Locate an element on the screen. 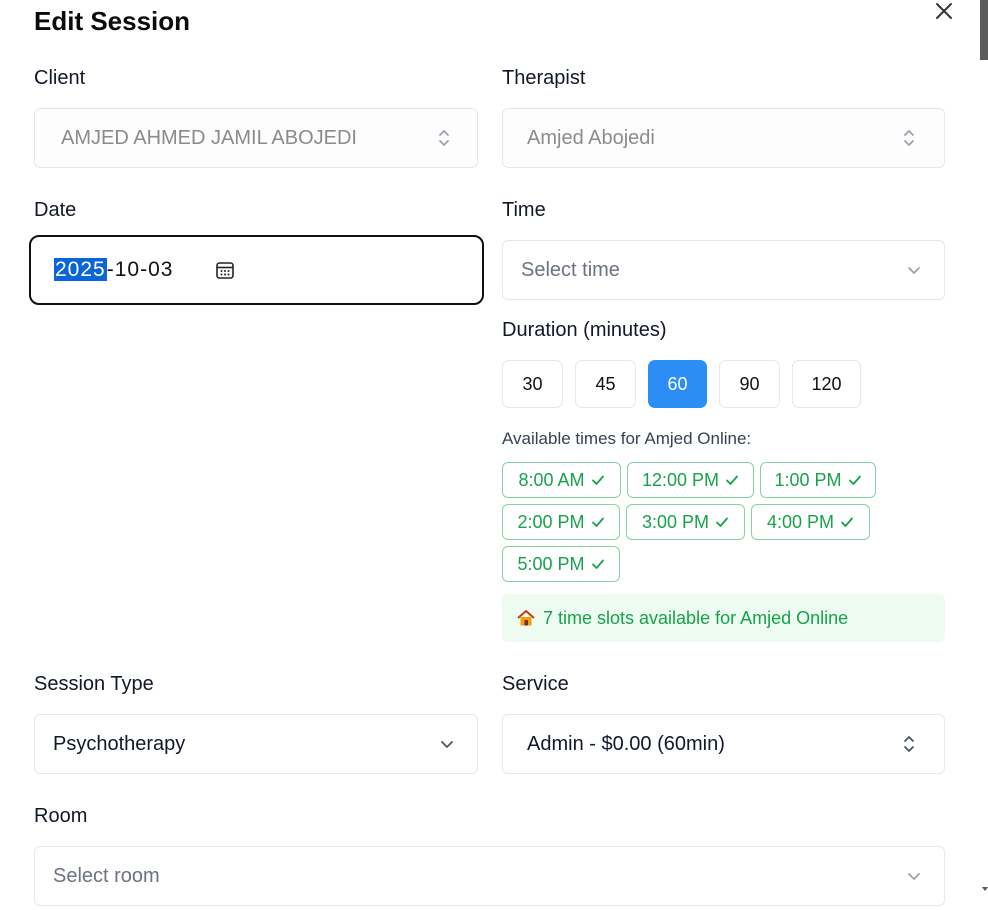 The image size is (988, 910). client-value: AMJED AHMED JAMIL ABOJEDI is located at coordinates (209, 137).